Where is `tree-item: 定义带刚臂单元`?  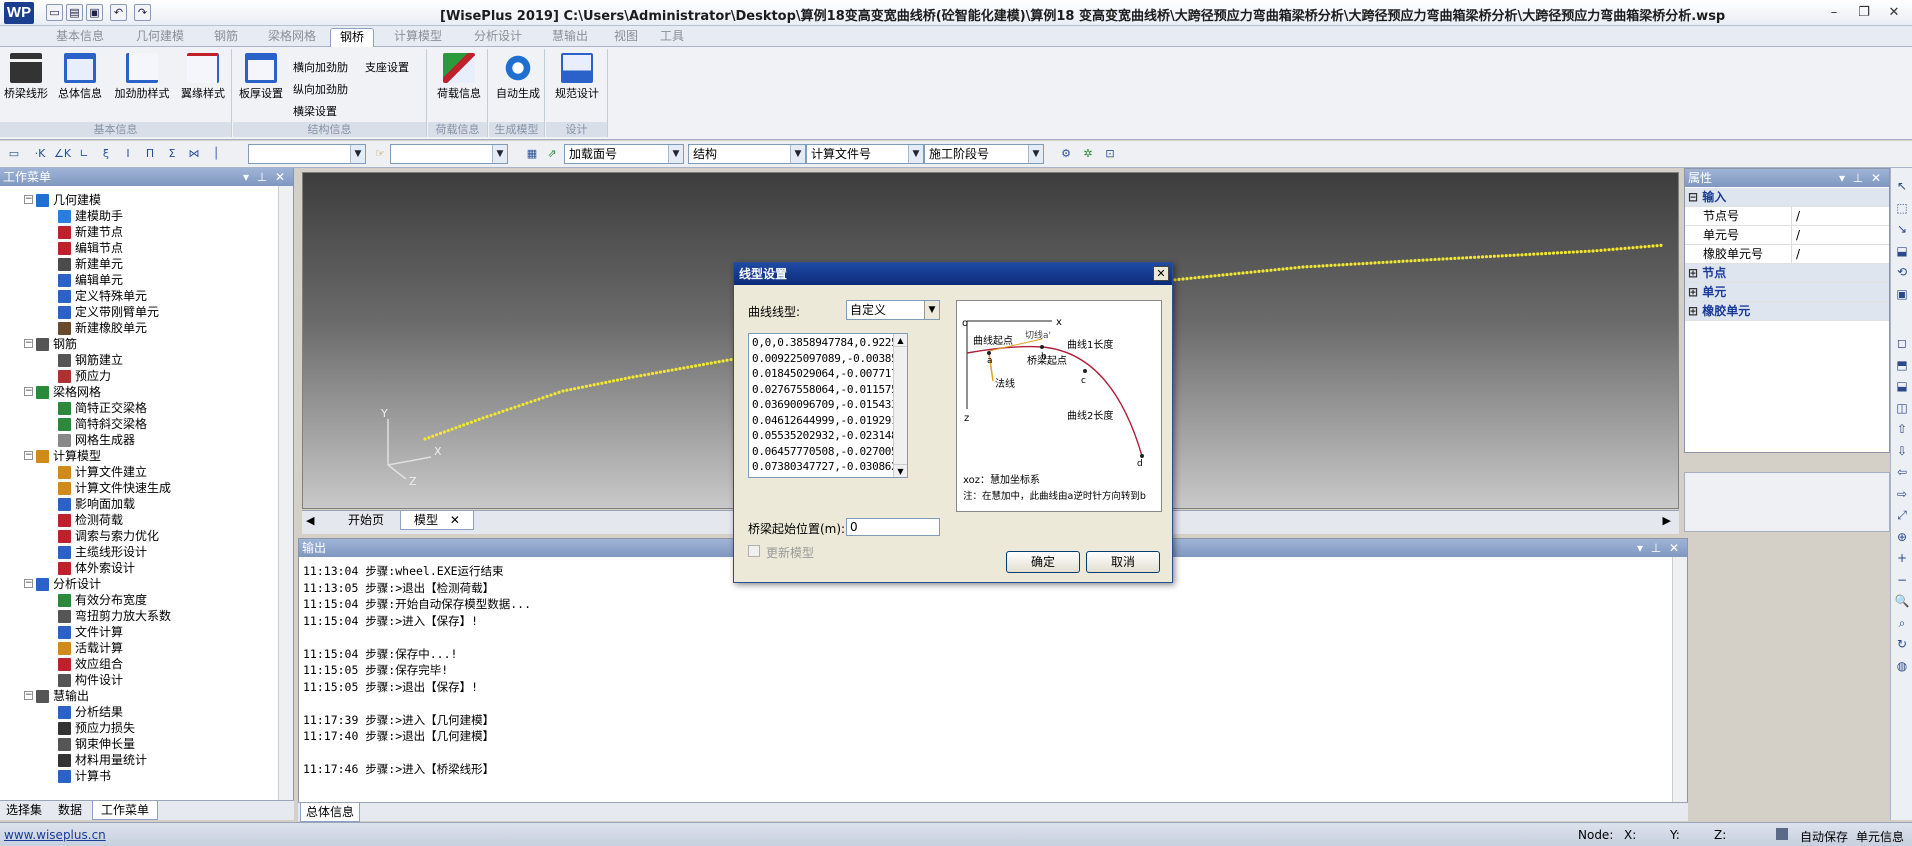
tree-item: 定义带刚臂单元 is located at coordinates (108, 312).